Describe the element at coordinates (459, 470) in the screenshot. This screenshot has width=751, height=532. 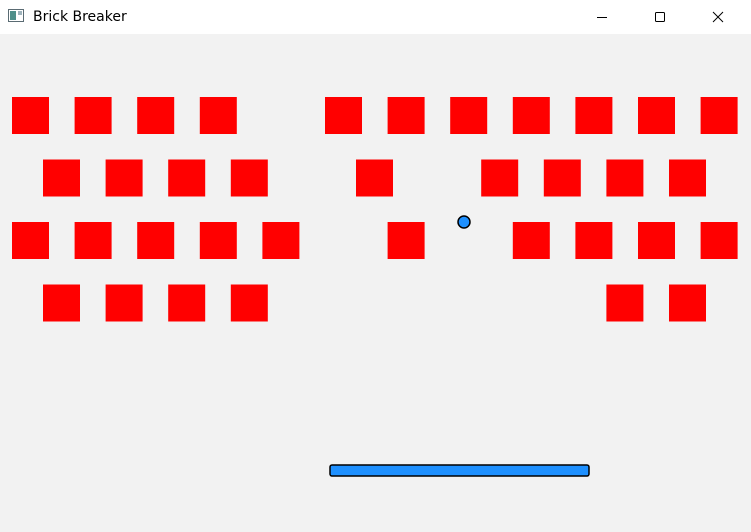
I see `paddle` at that location.